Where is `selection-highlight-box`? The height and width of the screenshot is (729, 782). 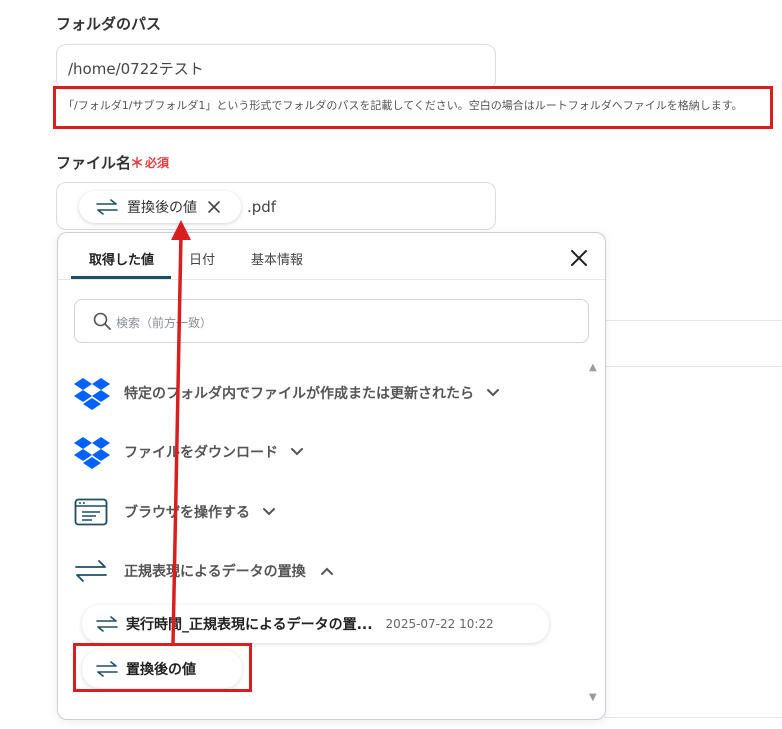
selection-highlight-box is located at coordinates (162, 667).